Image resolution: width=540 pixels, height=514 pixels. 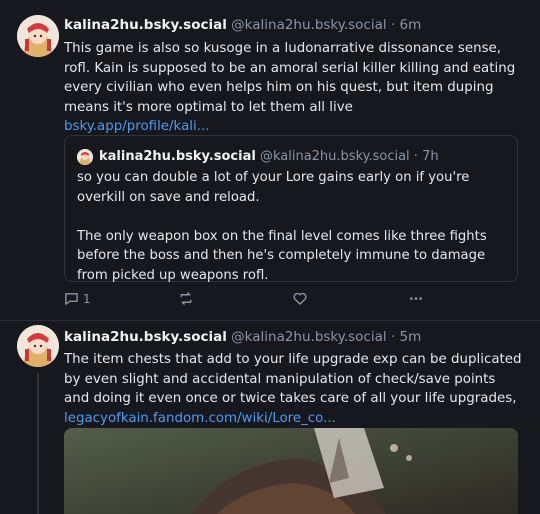 I want to click on post-image, so click(x=291, y=471).